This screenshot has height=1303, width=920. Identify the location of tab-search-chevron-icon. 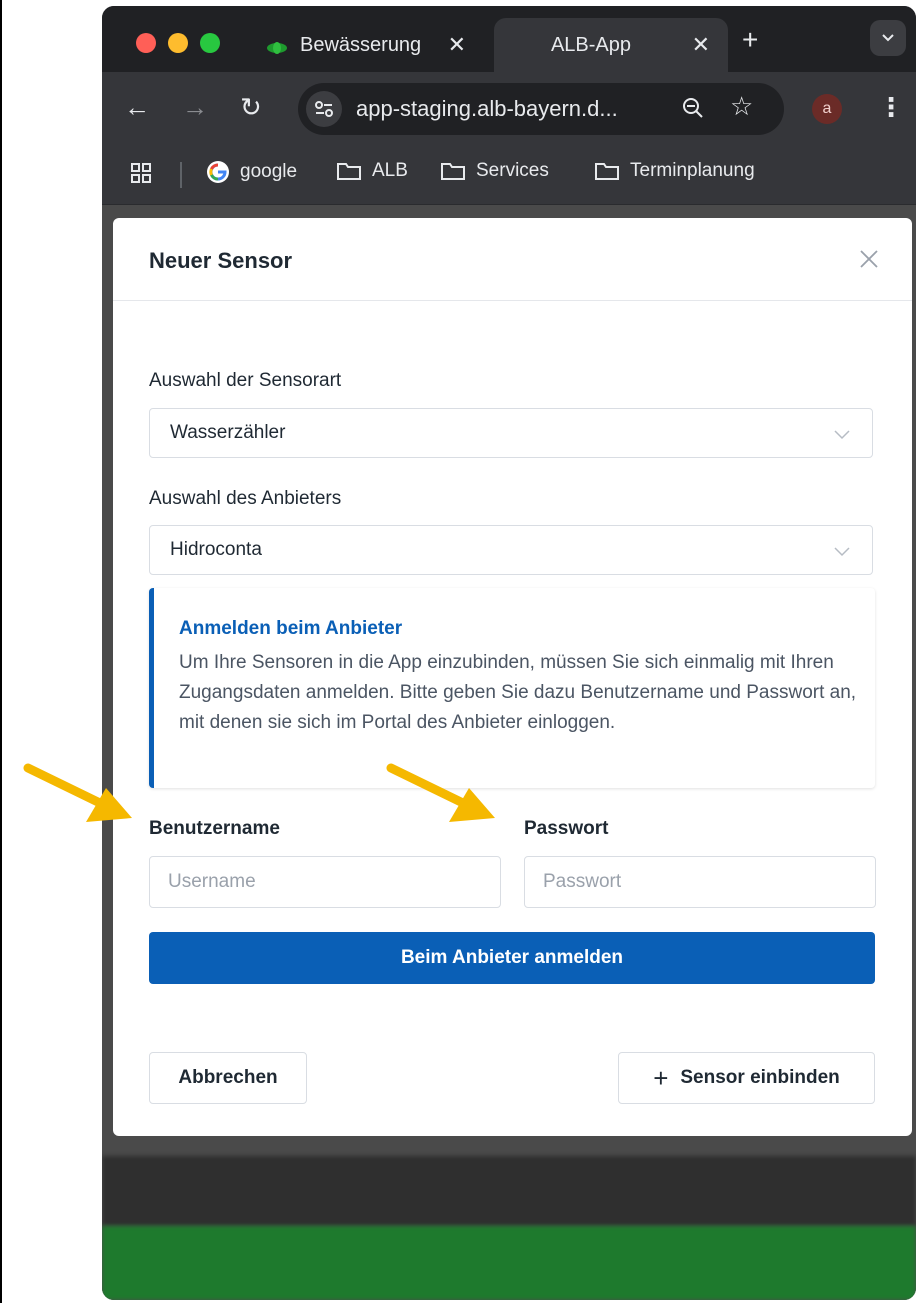
(888, 38).